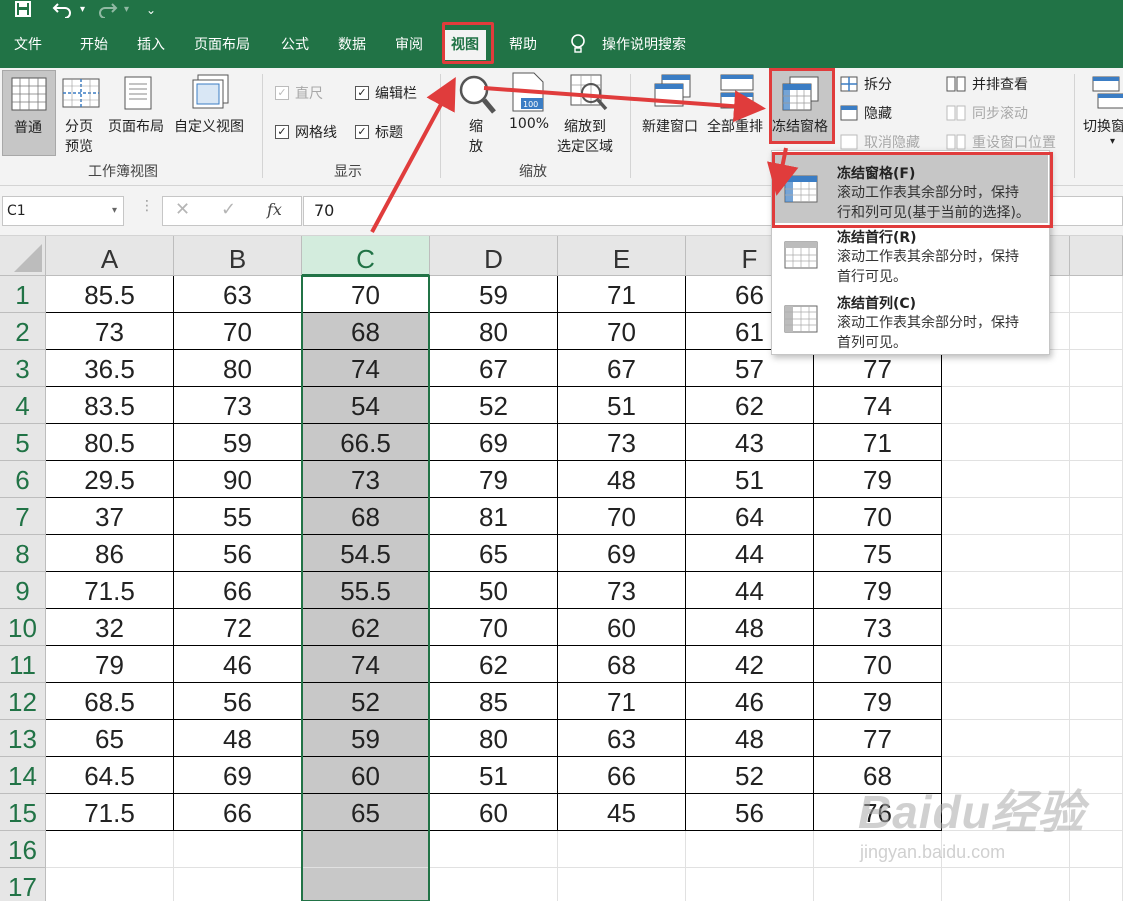 The height and width of the screenshot is (901, 1123). I want to click on grid-cell: 36.5, so click(110, 368).